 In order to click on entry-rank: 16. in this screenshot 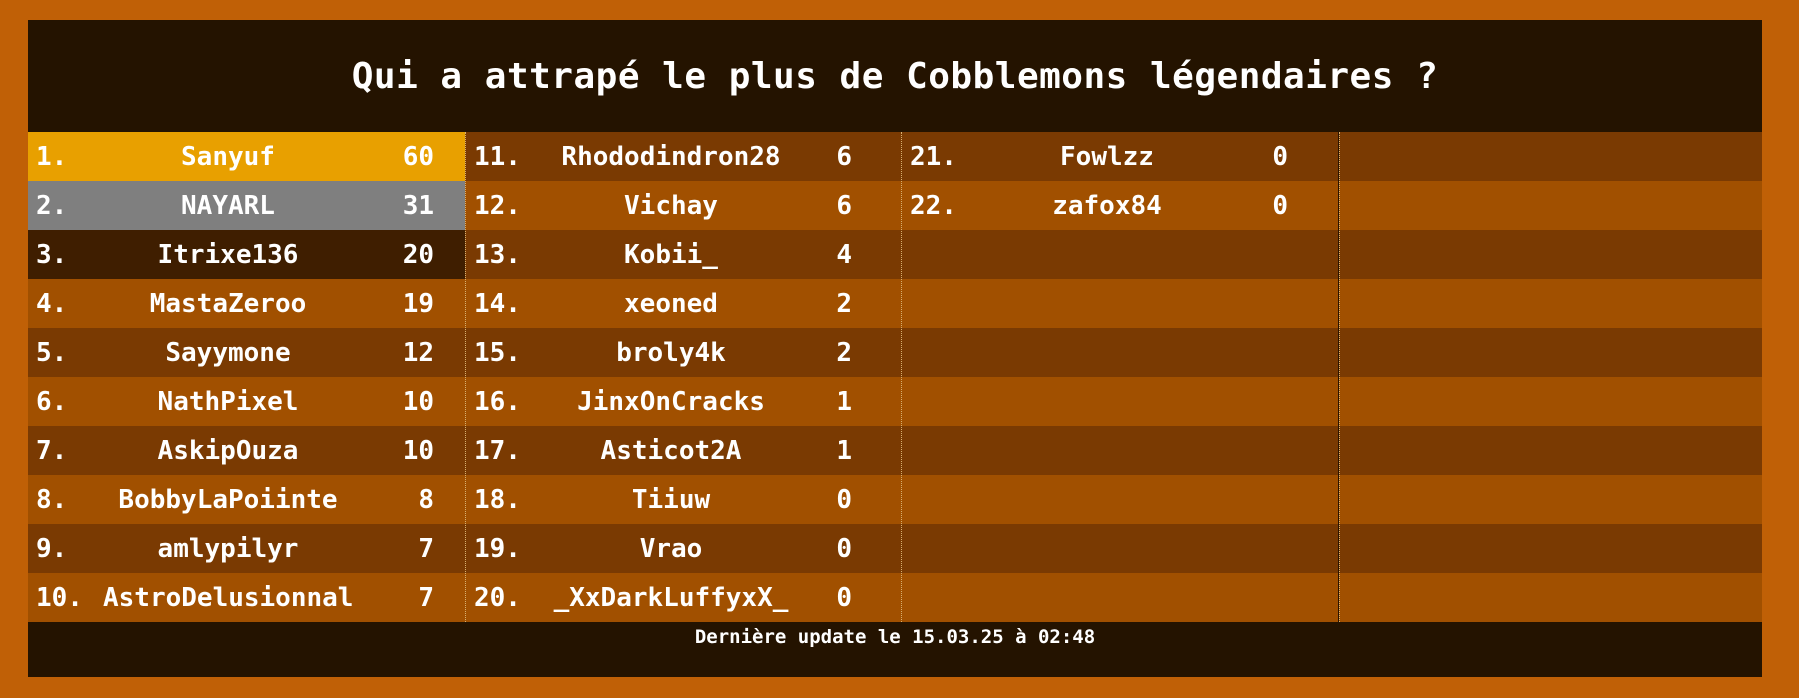, I will do `click(497, 401)`.